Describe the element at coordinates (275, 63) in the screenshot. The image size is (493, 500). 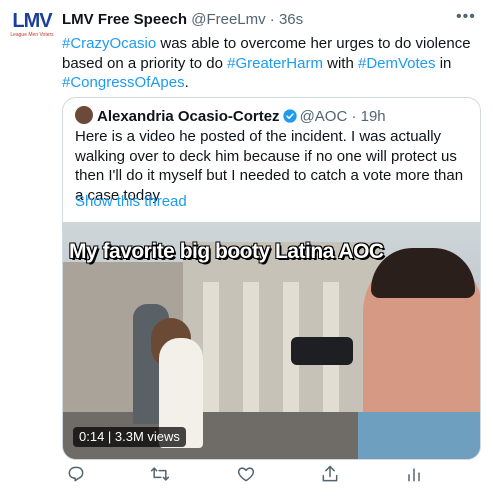
I see `hashtag-link: #GreaterHarm` at that location.